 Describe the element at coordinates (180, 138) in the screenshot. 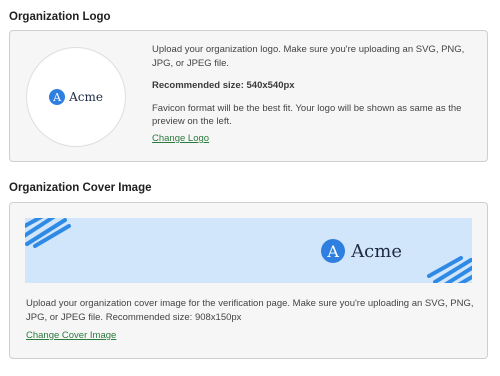

I see `change-logo-link: Change Logo` at that location.